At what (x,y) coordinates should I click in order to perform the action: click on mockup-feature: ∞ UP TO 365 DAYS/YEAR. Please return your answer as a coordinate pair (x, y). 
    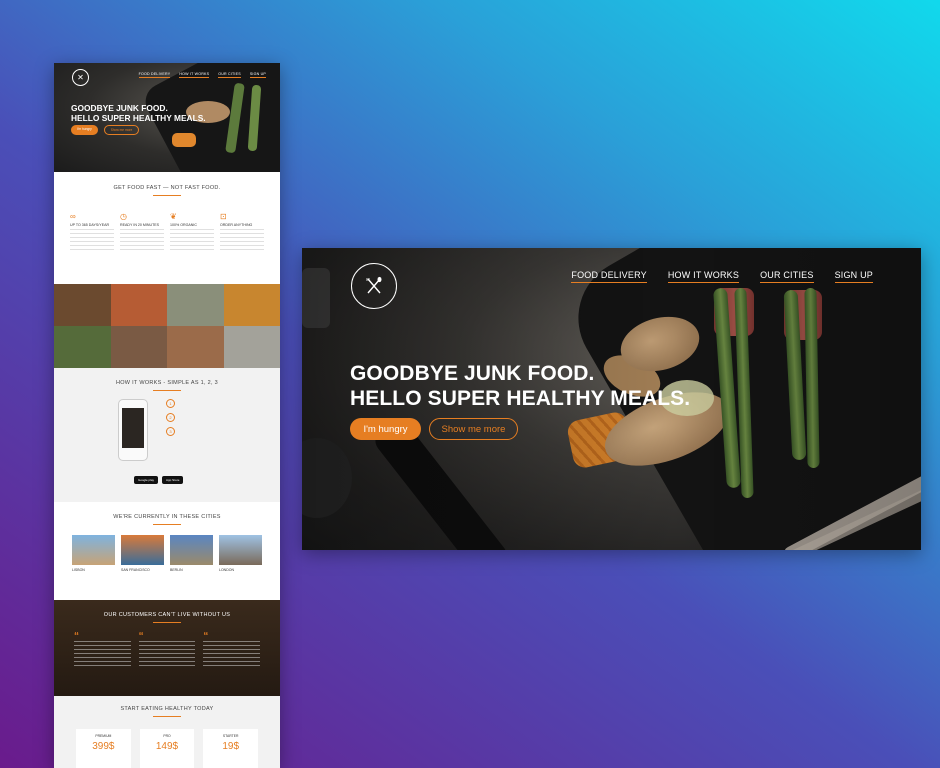
    Looking at the image, I should click on (92, 231).